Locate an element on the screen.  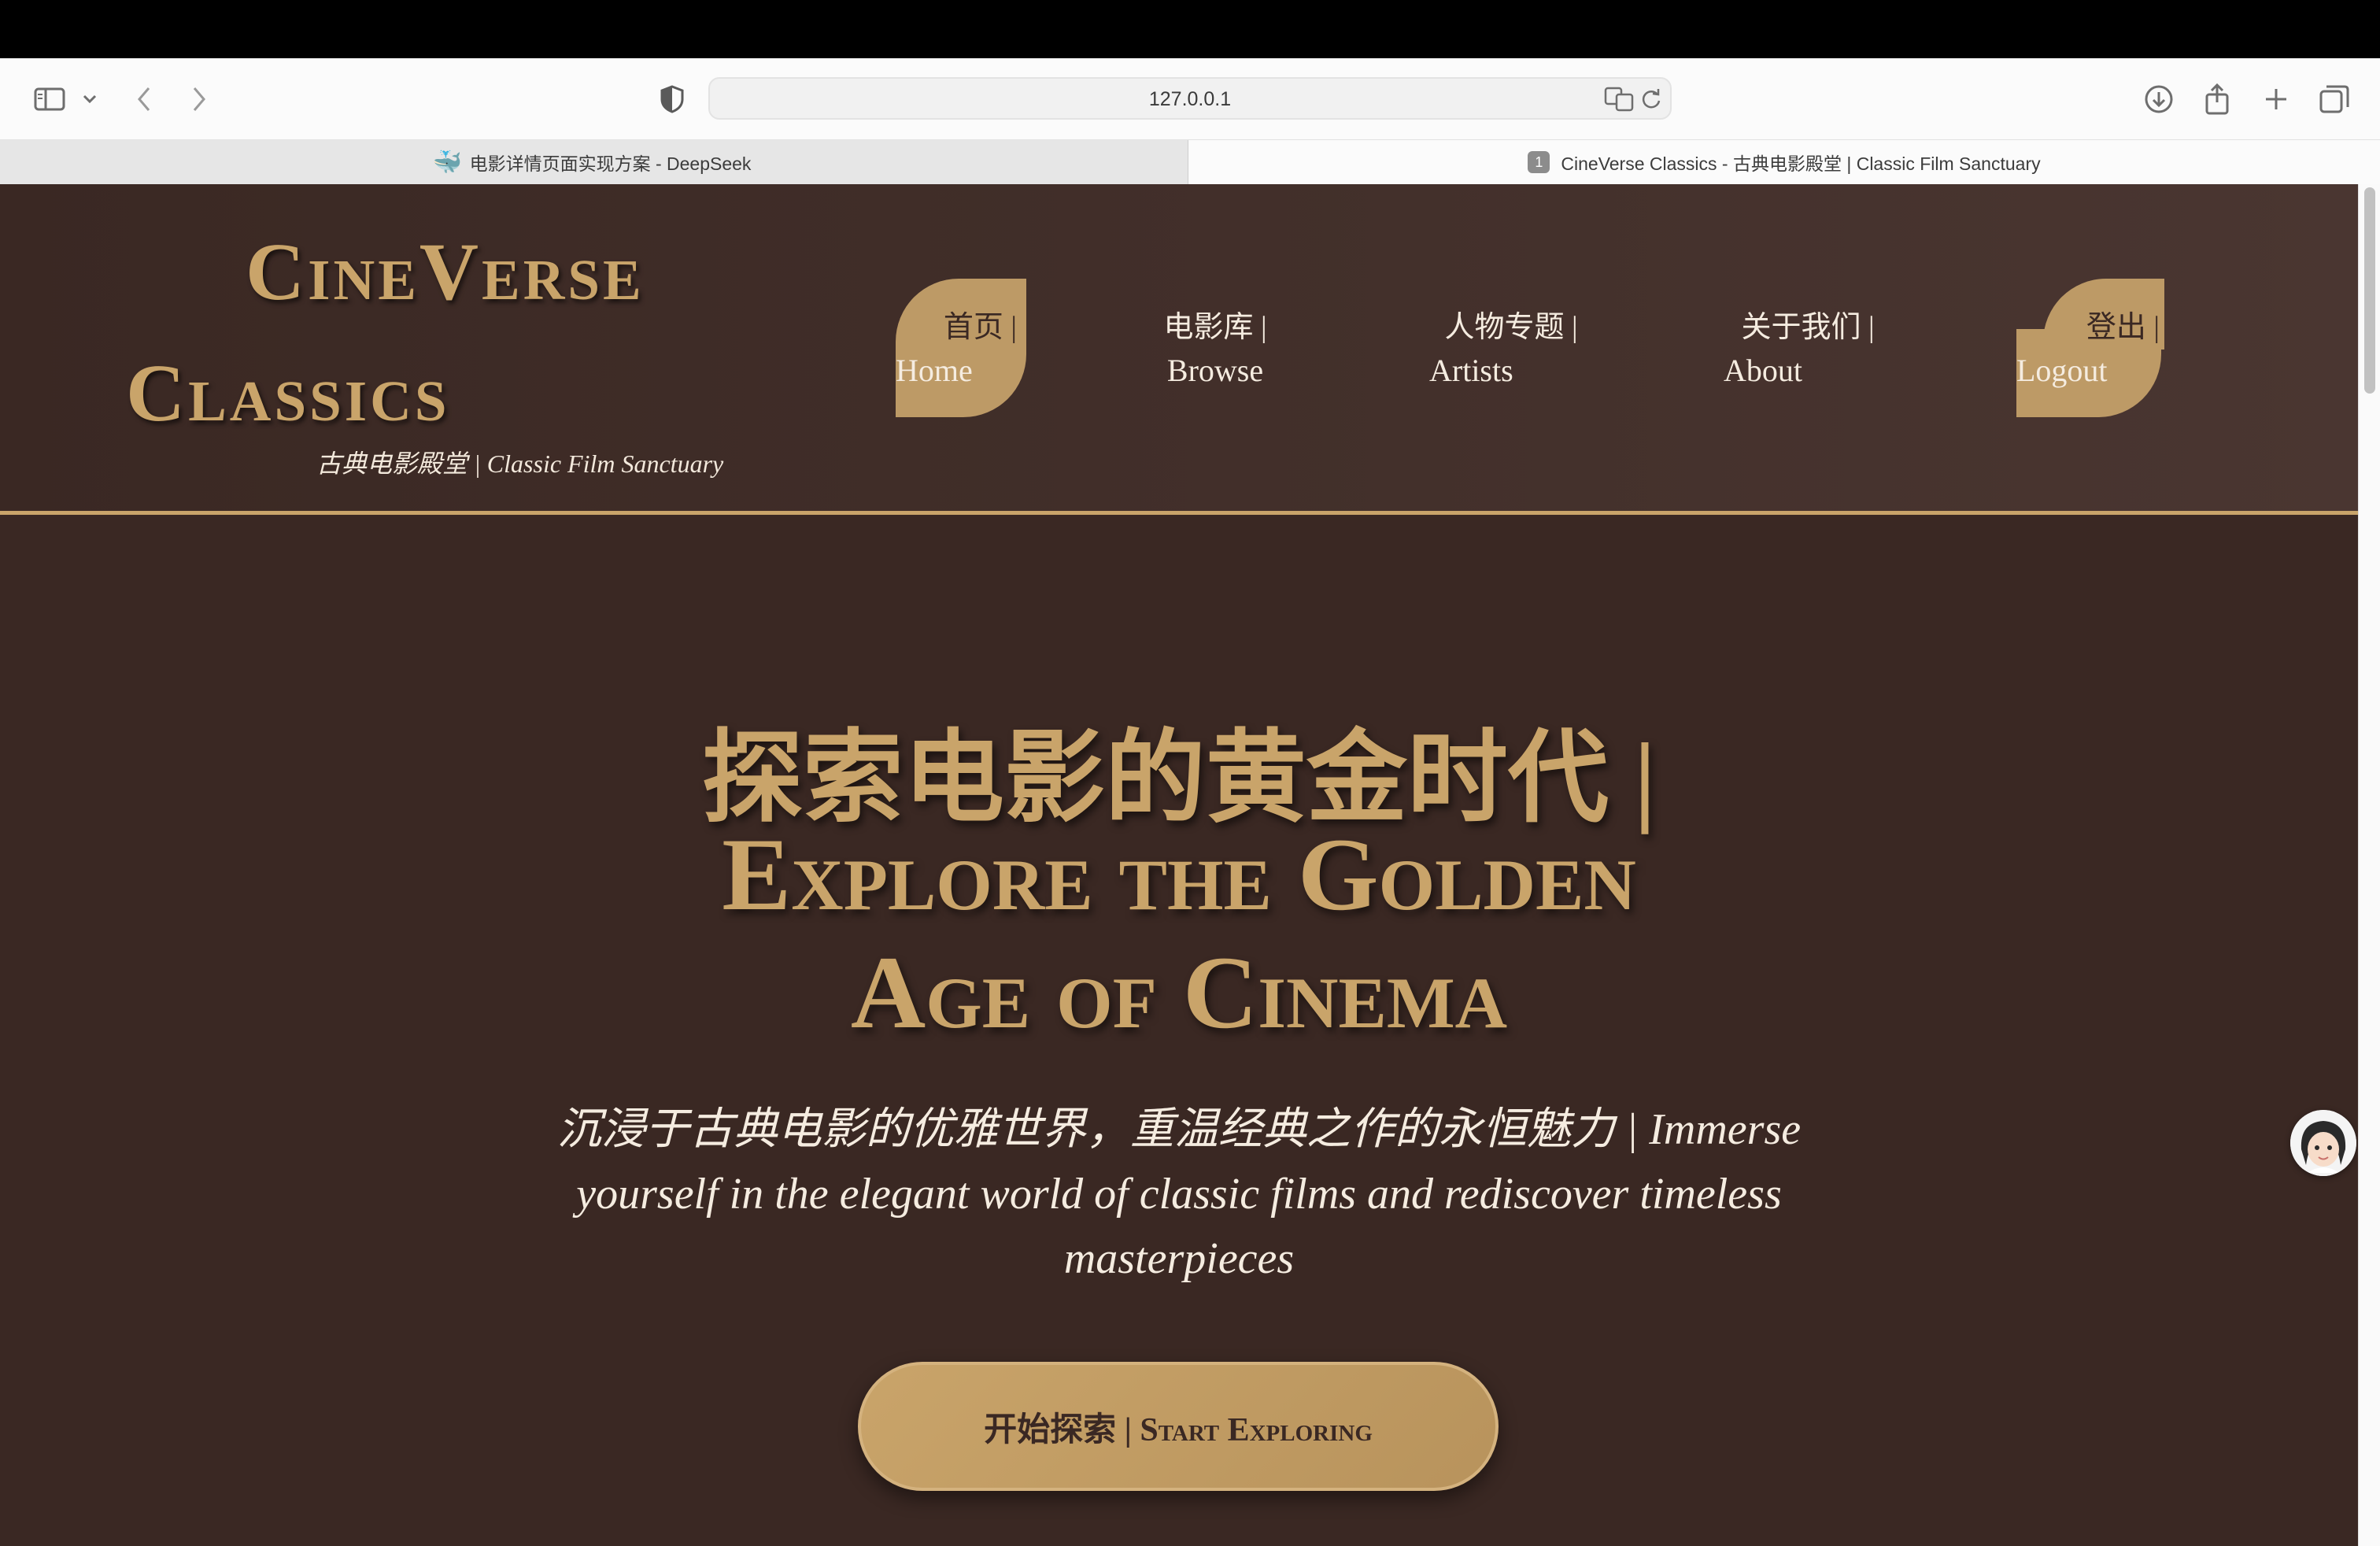
nav-browse: 电影库 | Browse is located at coordinates (1215, 345).